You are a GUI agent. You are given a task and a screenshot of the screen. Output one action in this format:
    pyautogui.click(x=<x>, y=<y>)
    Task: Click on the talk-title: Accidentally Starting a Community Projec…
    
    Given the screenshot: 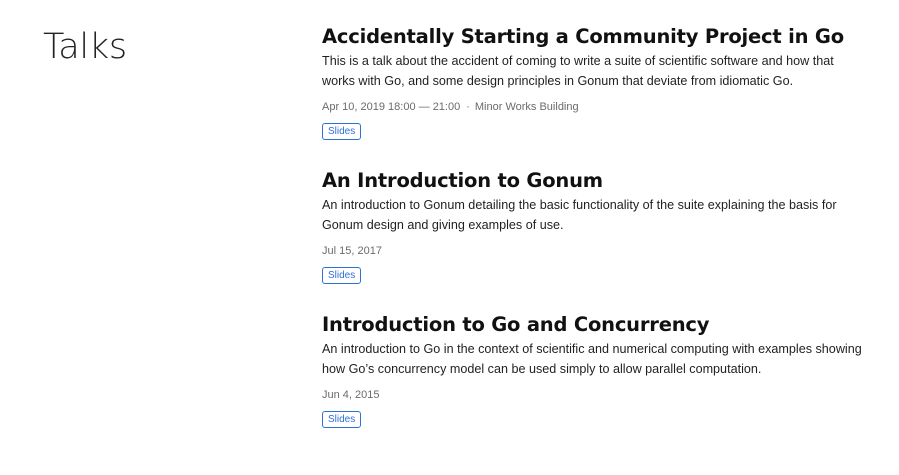 What is the action you would take?
    pyautogui.click(x=592, y=37)
    